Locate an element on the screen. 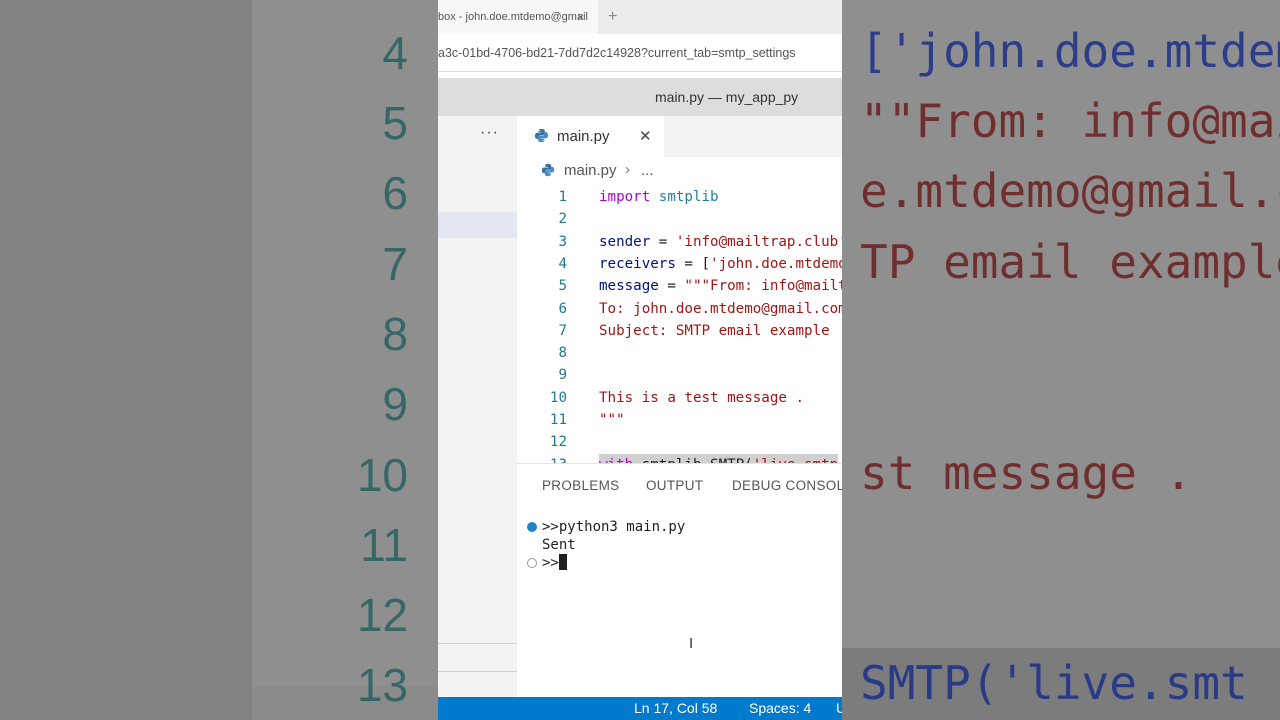 This screenshot has width=1280, height=720. code-line: 12 is located at coordinates (679, 442).